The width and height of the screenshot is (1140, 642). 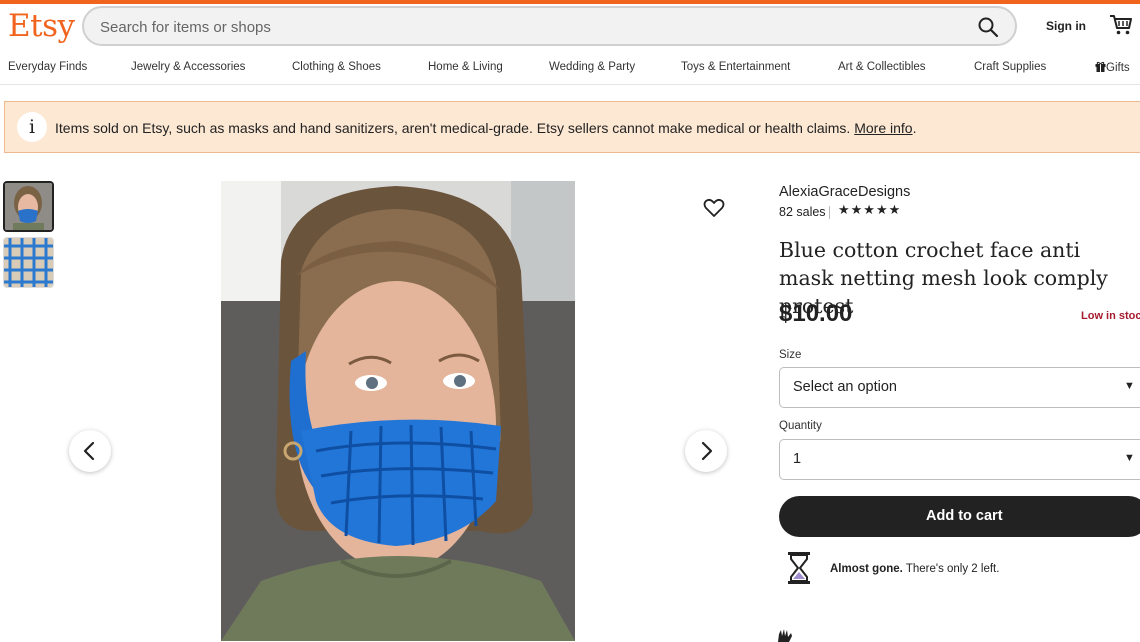 I want to click on cart-icon, so click(x=1121, y=25).